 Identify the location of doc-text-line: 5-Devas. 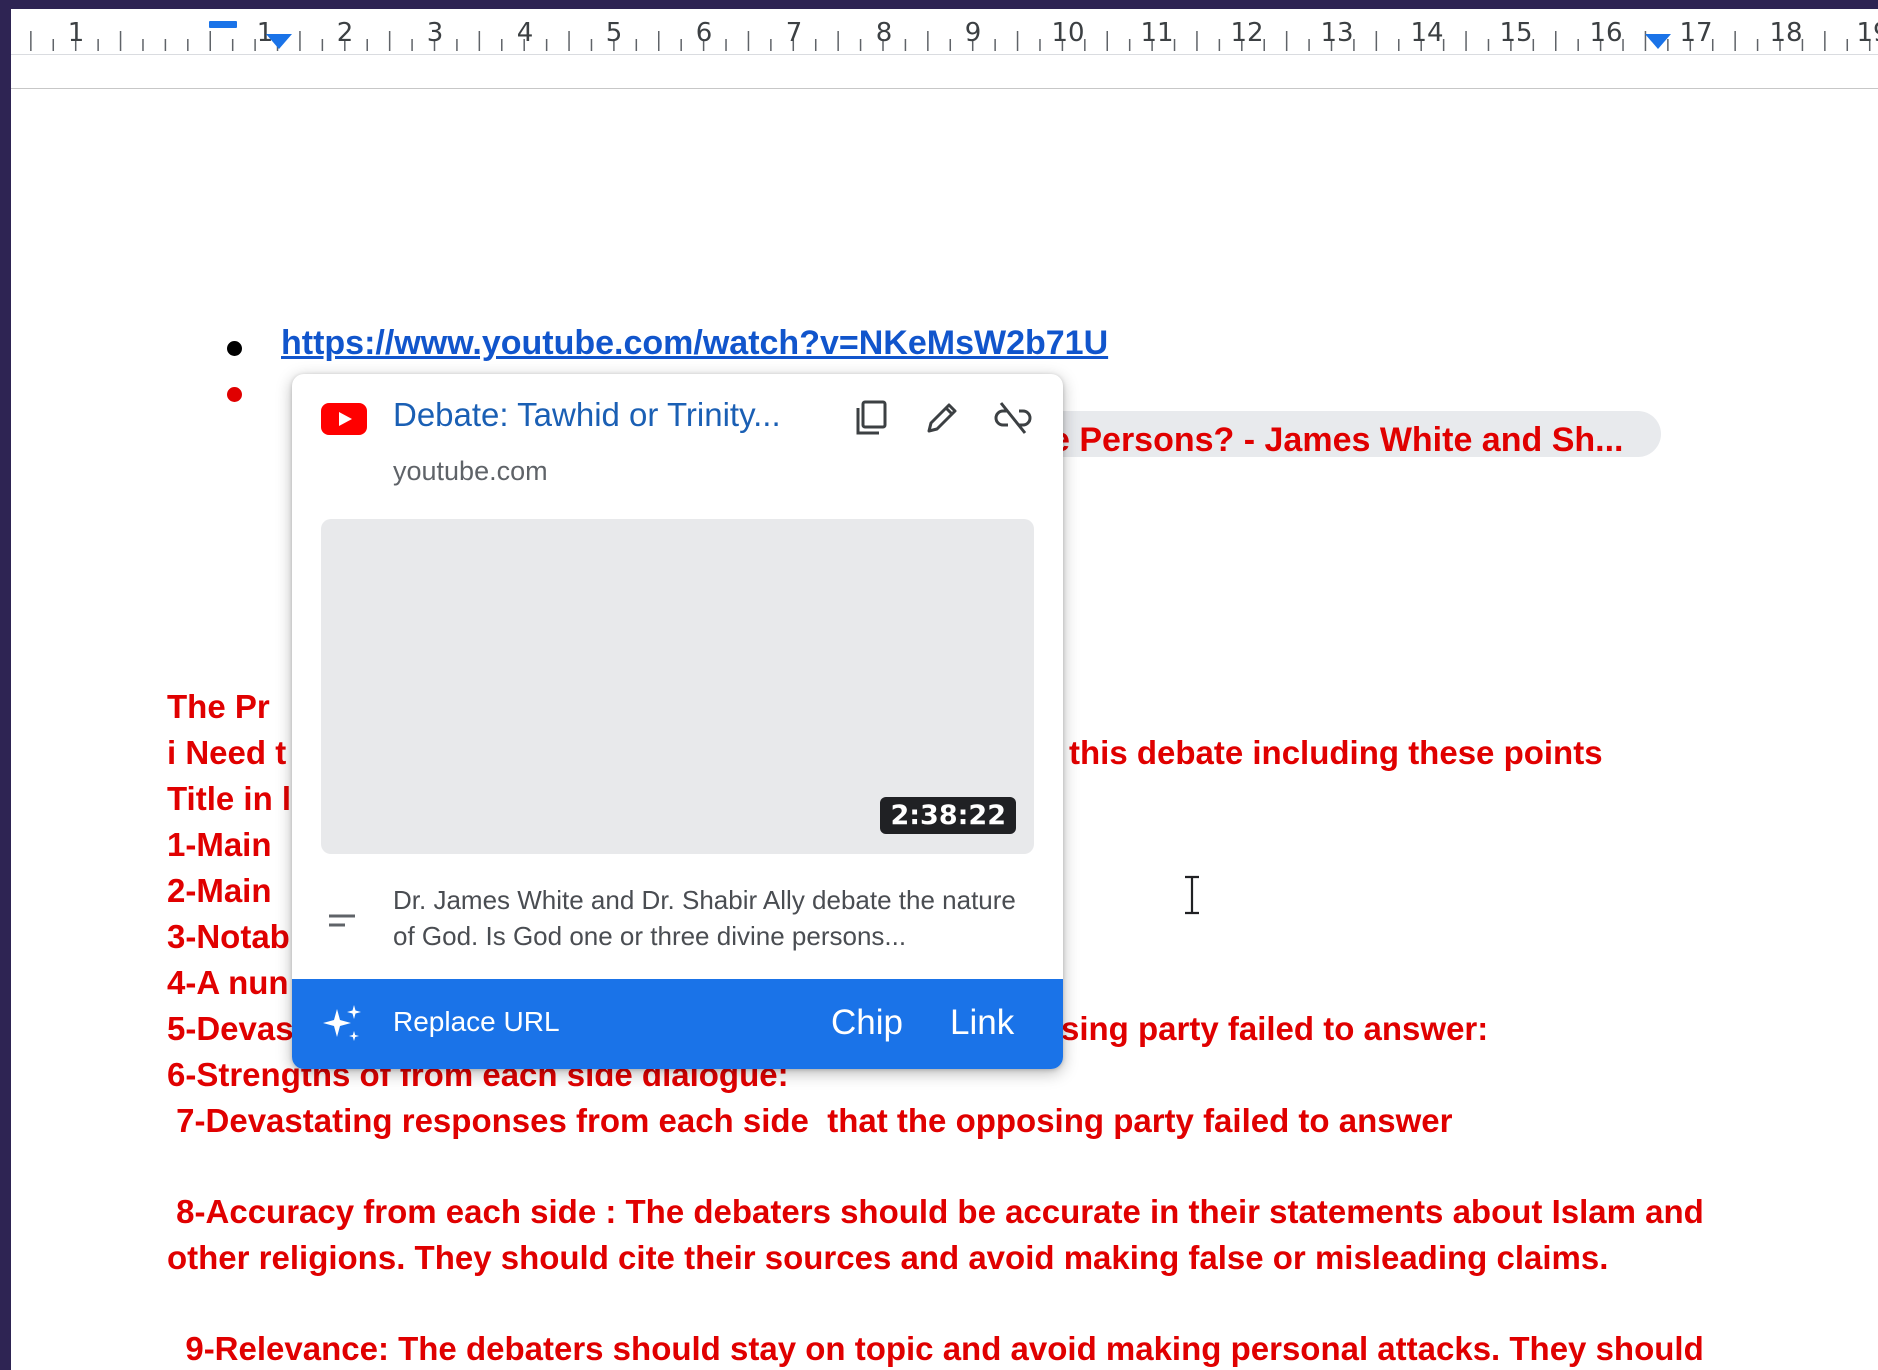
(230, 1028).